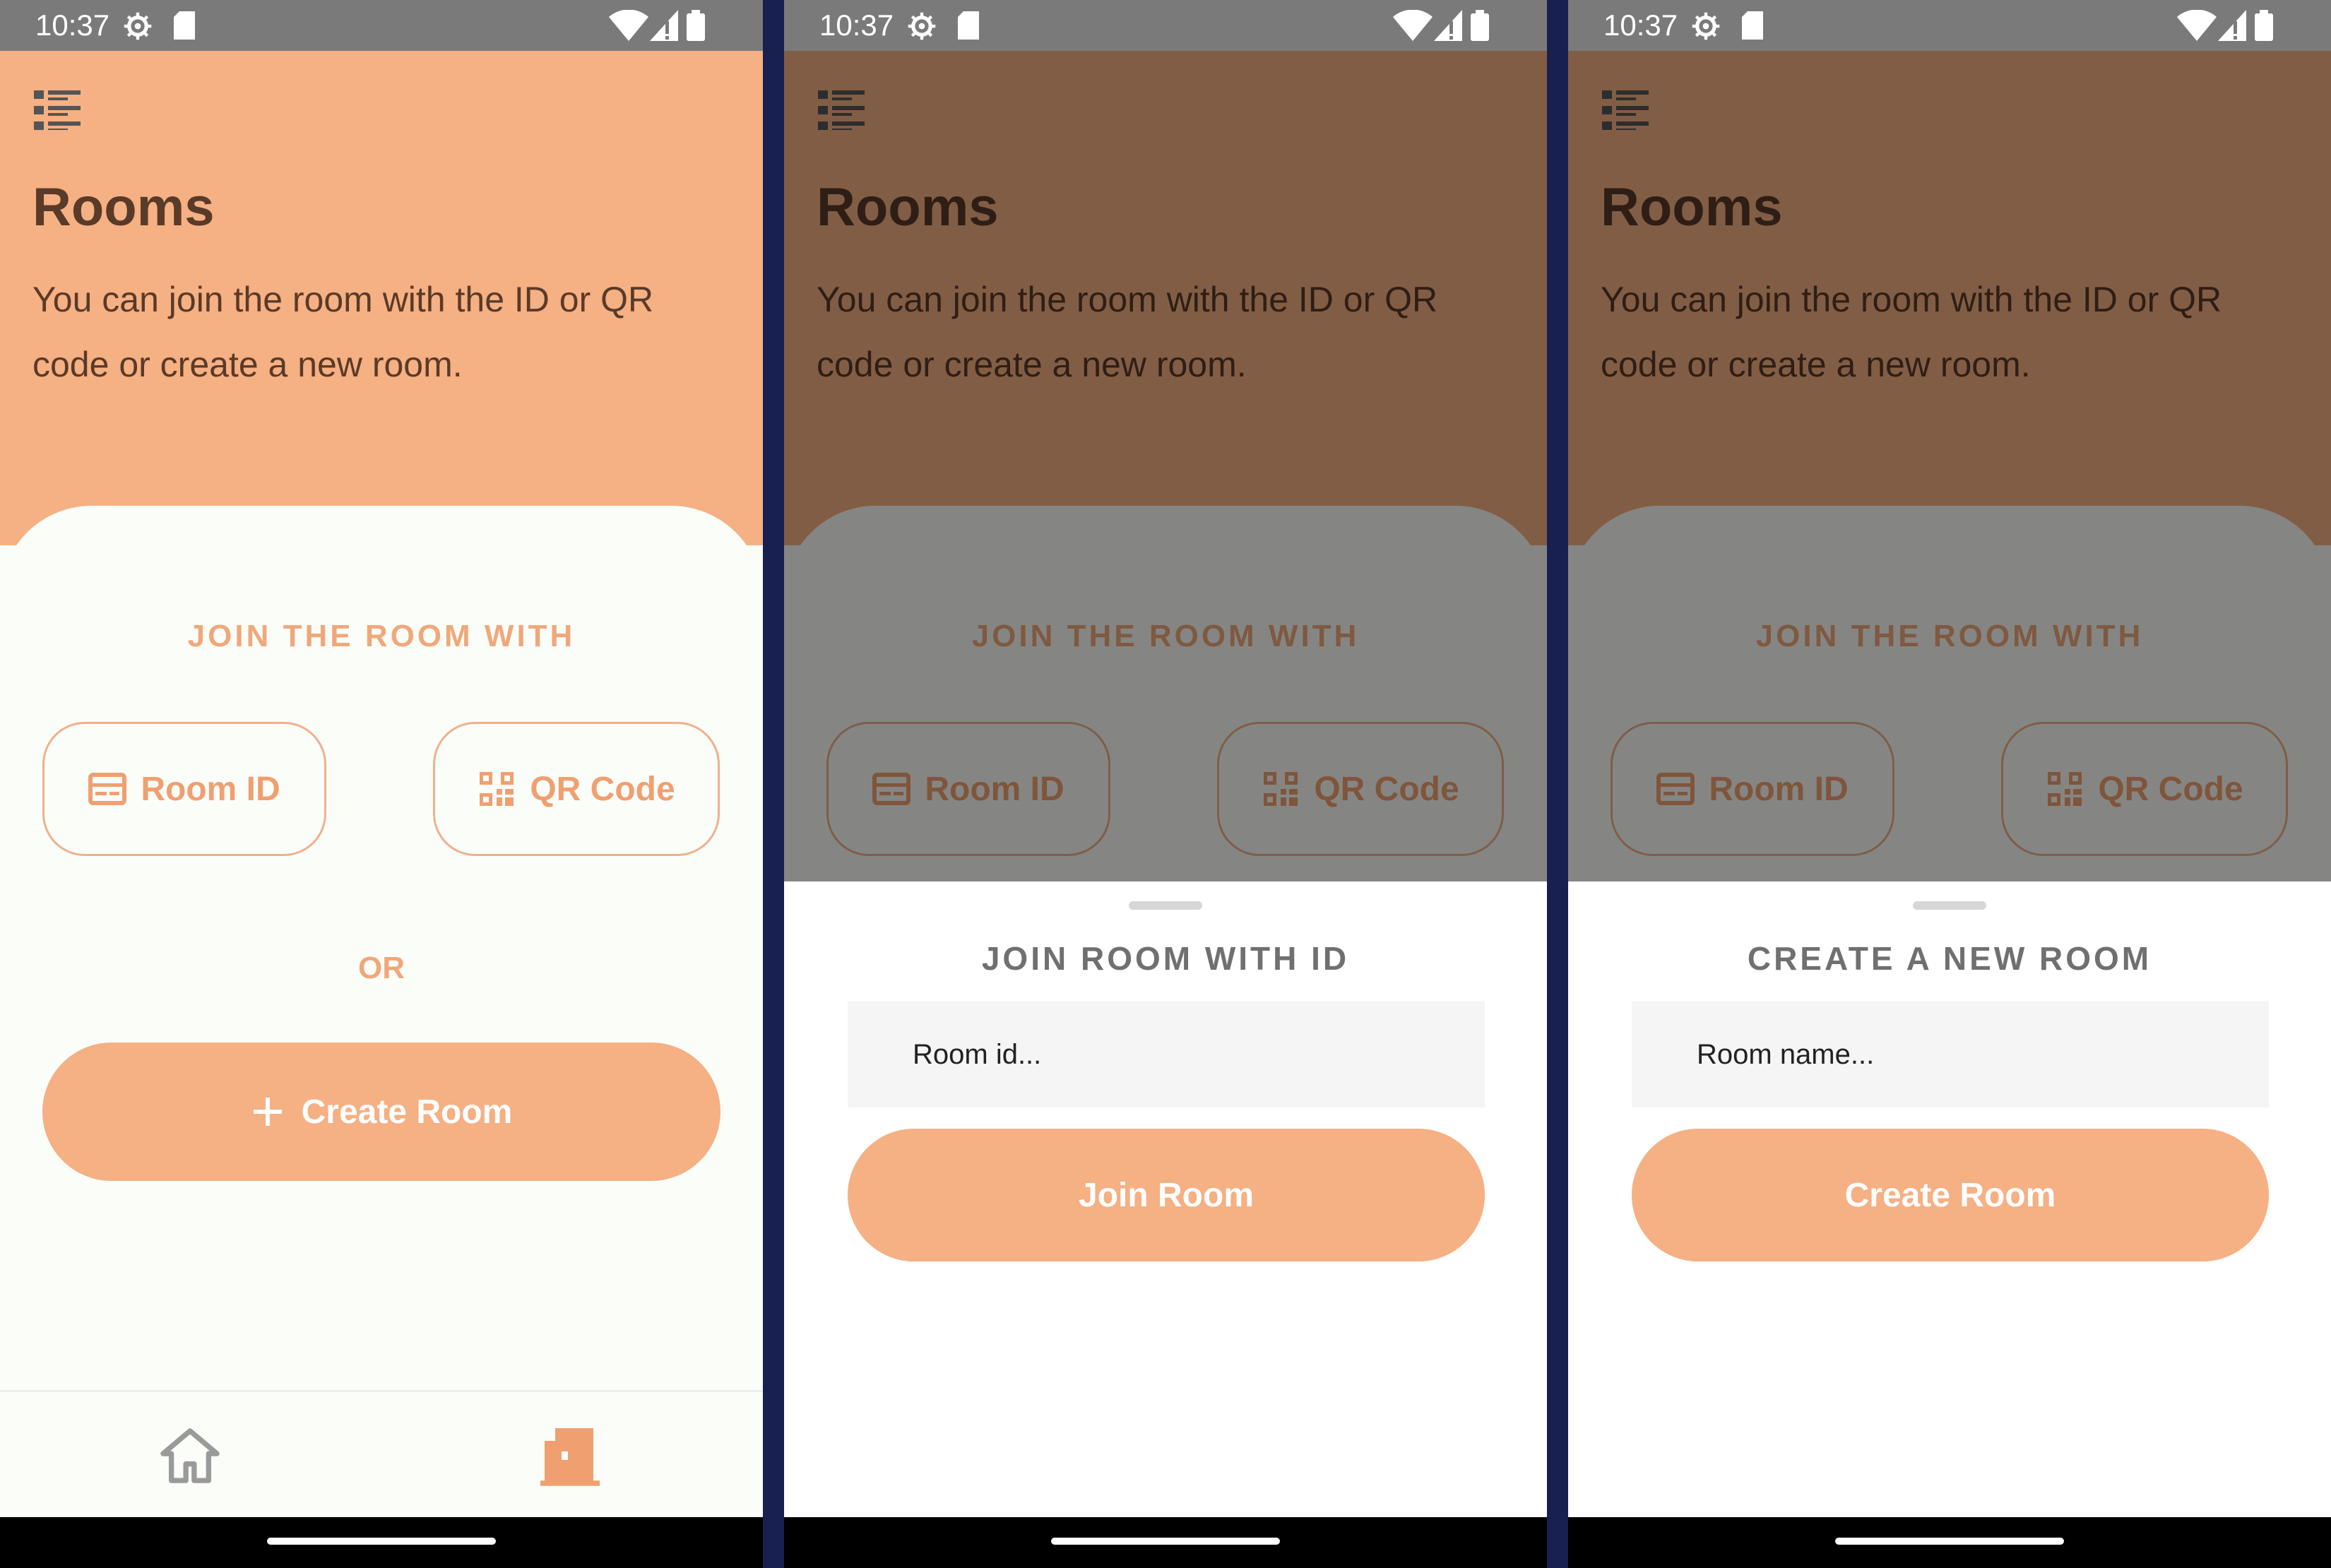 The height and width of the screenshot is (1568, 2331). I want to click on create-room-button-label: Create Room, so click(407, 1112).